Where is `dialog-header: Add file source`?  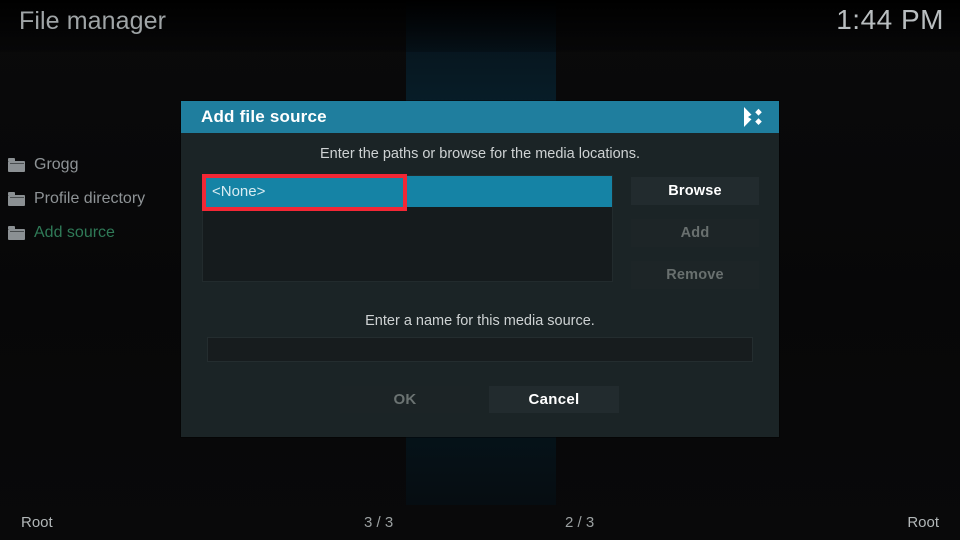 dialog-header: Add file source is located at coordinates (480, 117).